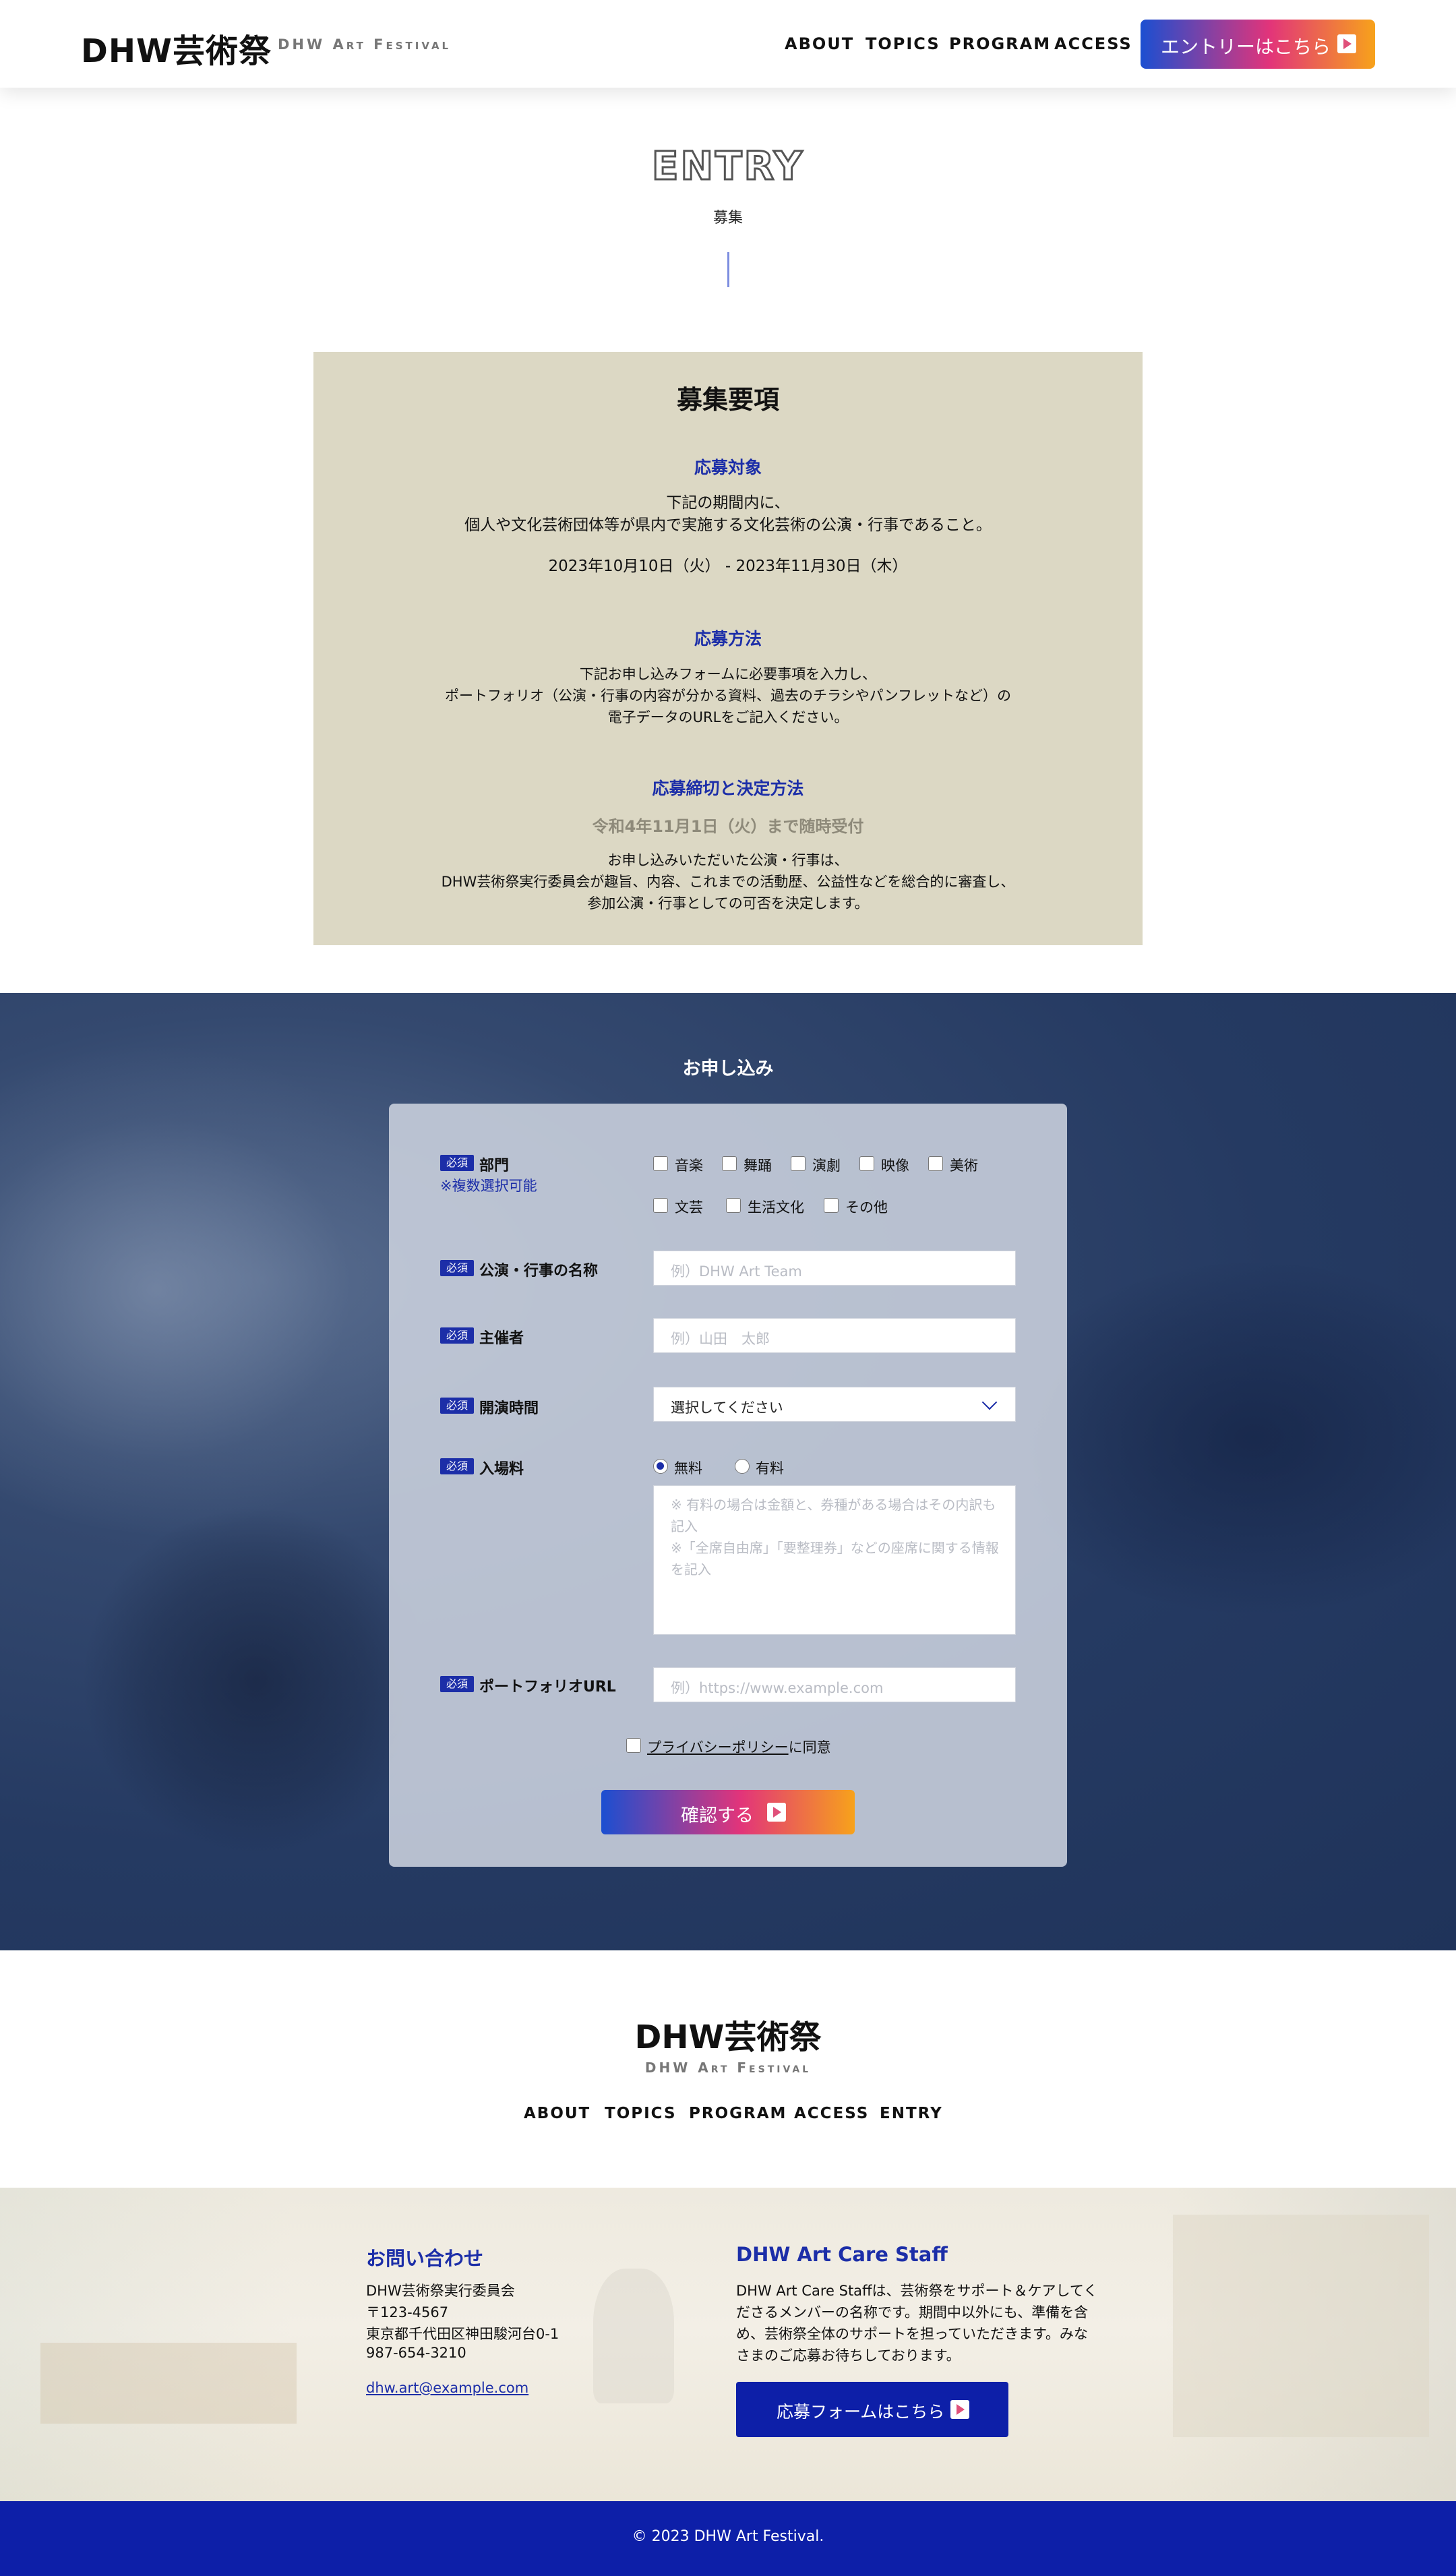 This screenshot has height=2576, width=1456. Describe the element at coordinates (866, 1163) in the screenshot. I see `category-checkbox-film` at that location.